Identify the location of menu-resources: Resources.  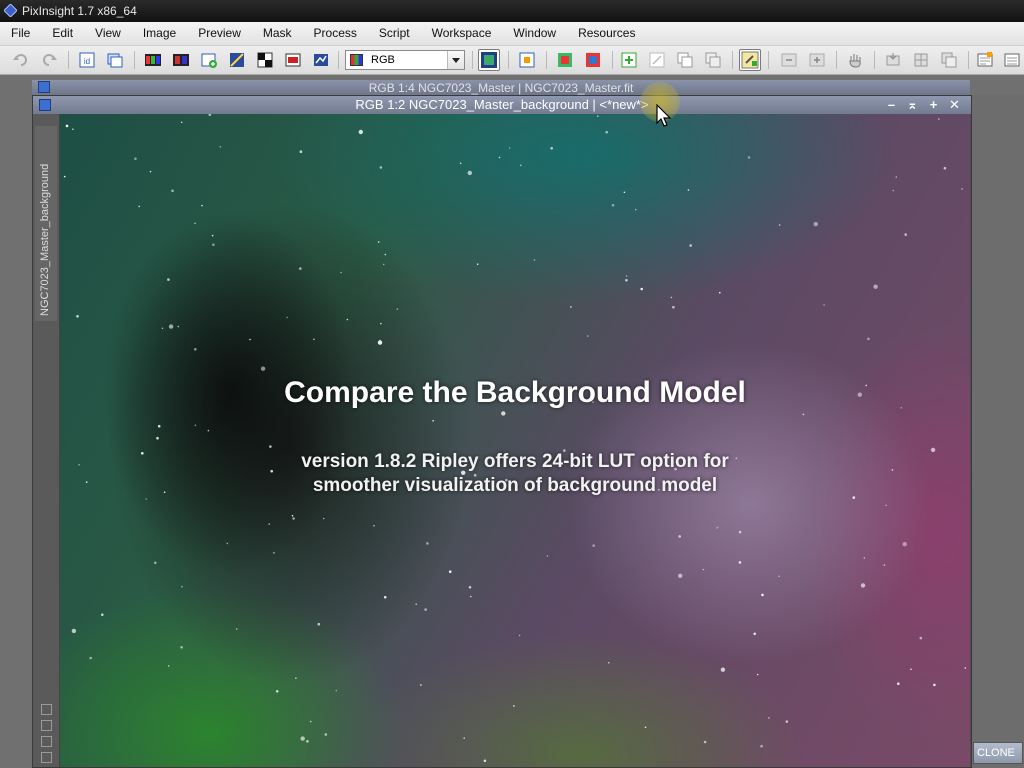
(606, 33).